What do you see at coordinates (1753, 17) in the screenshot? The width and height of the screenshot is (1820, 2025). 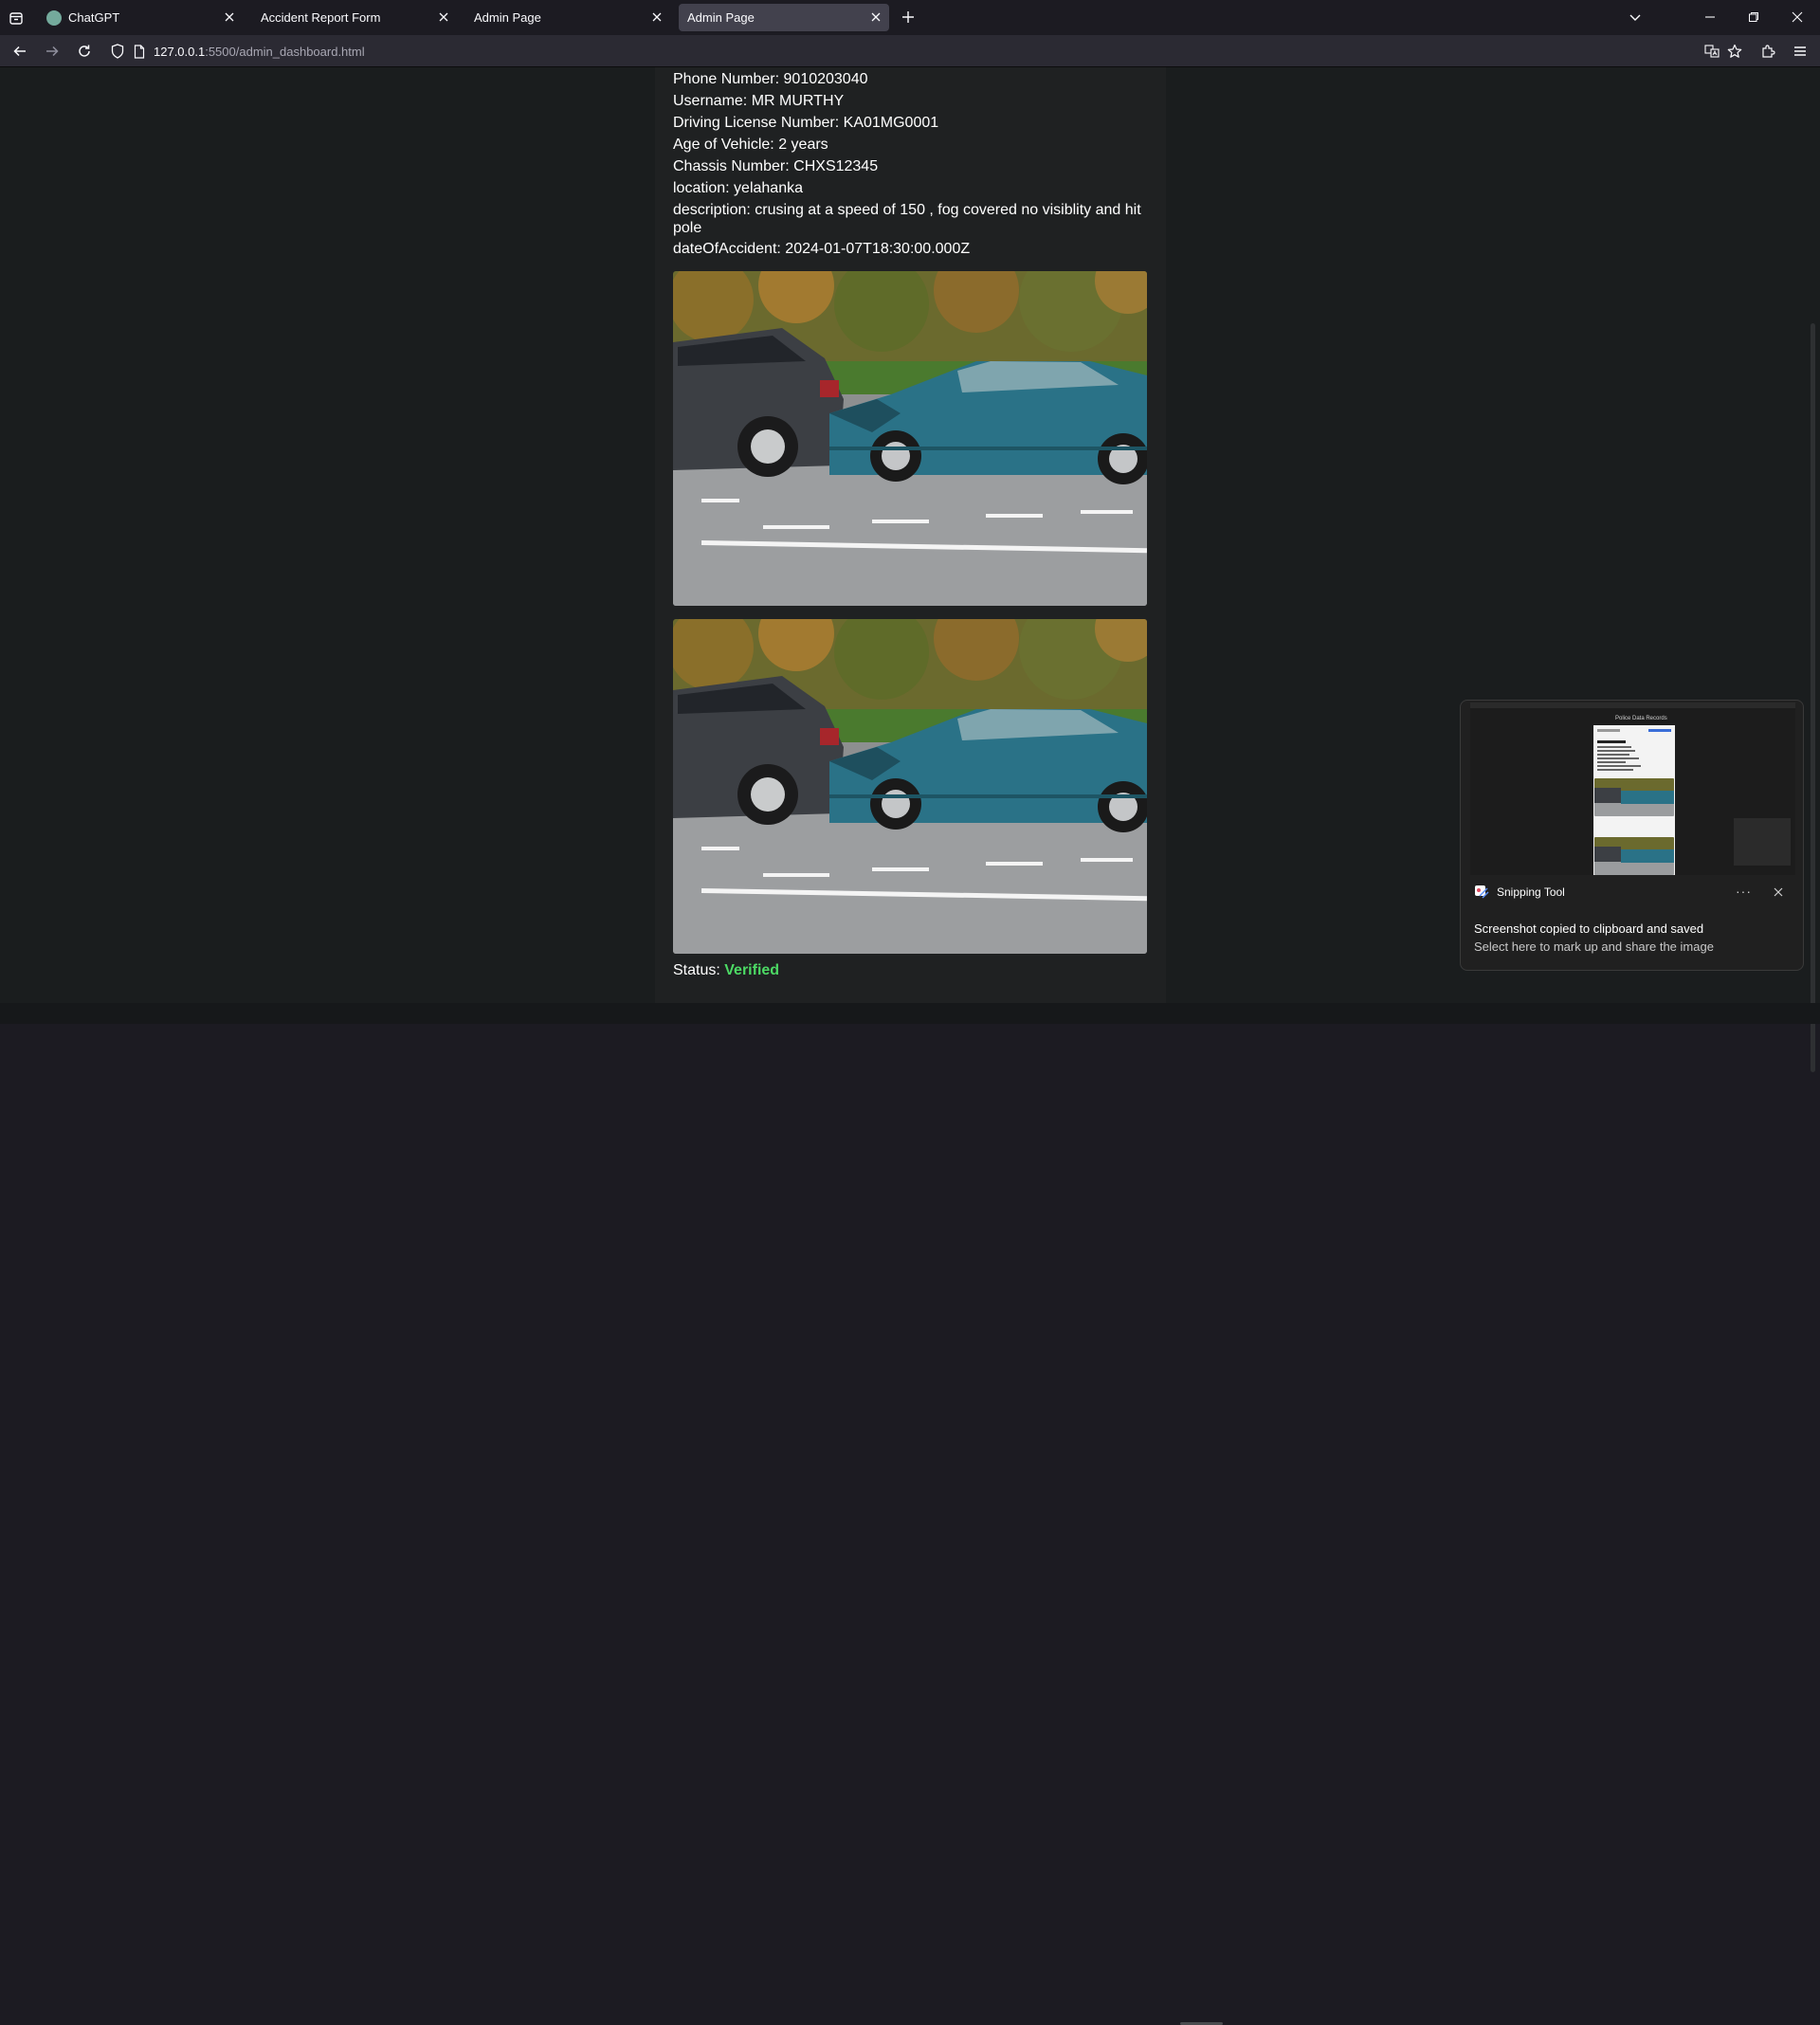 I see `restore-icon` at bounding box center [1753, 17].